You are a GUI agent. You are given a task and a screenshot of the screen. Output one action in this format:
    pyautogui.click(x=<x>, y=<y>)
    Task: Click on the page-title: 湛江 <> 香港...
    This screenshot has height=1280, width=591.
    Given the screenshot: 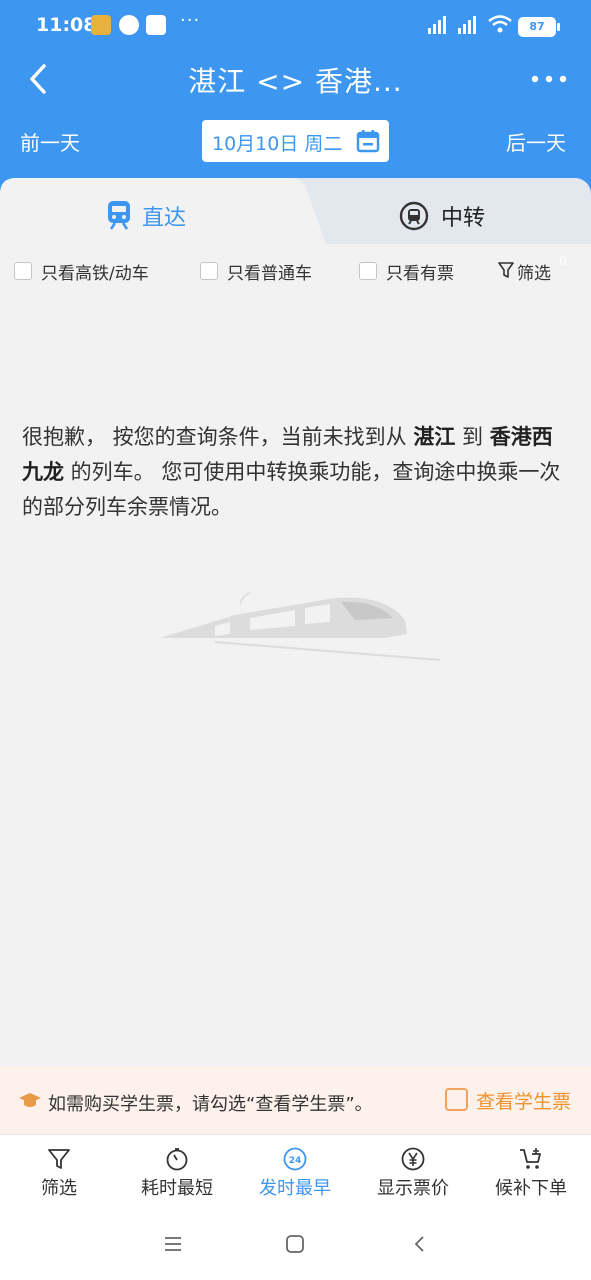 What is the action you would take?
    pyautogui.click(x=295, y=81)
    